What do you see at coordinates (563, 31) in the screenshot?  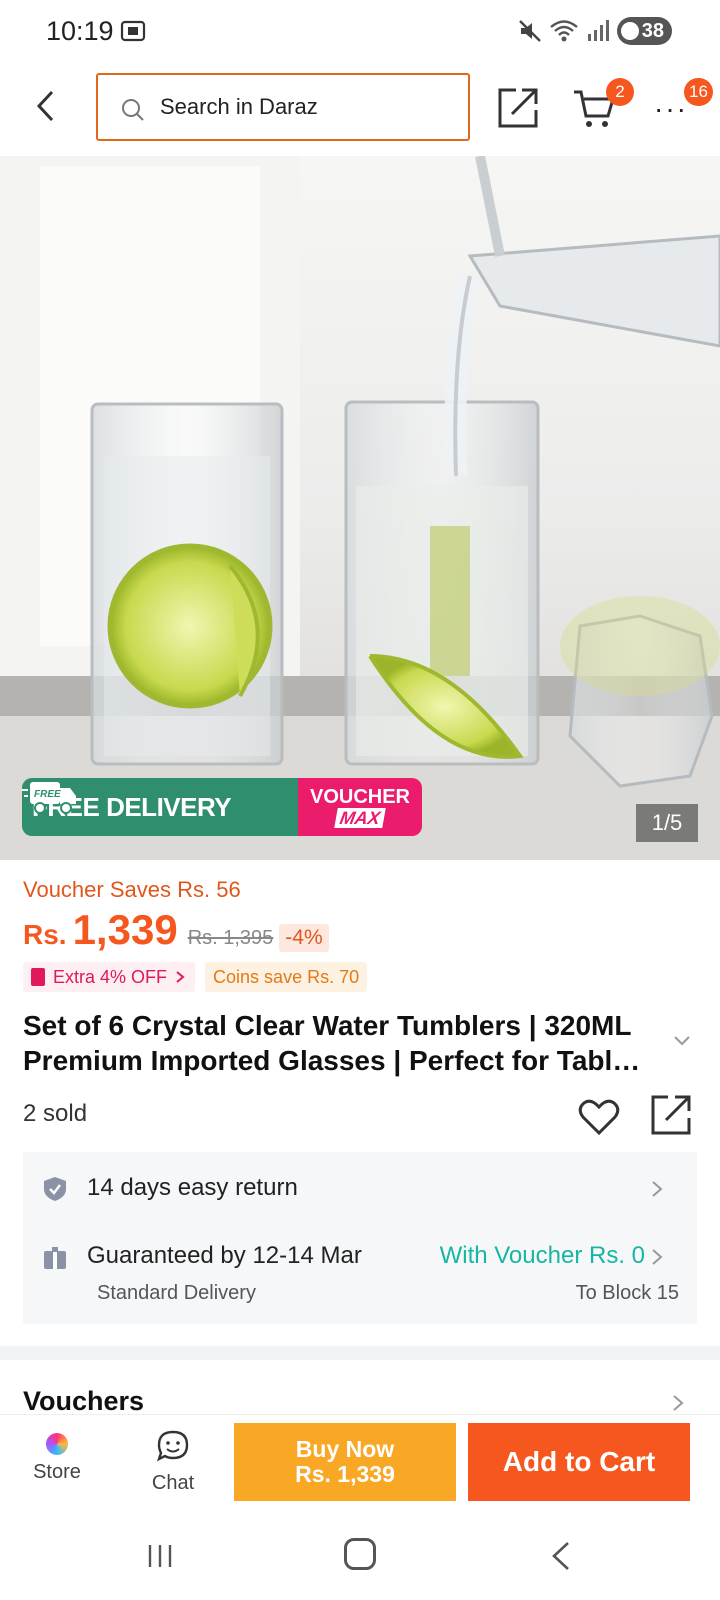 I see `wifi-icon` at bounding box center [563, 31].